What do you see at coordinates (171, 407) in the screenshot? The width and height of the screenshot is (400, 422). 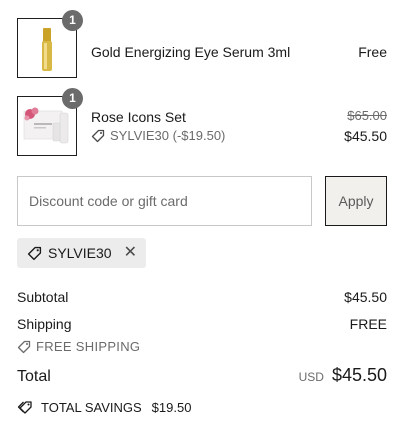 I see `total-savings-value: $19.50` at bounding box center [171, 407].